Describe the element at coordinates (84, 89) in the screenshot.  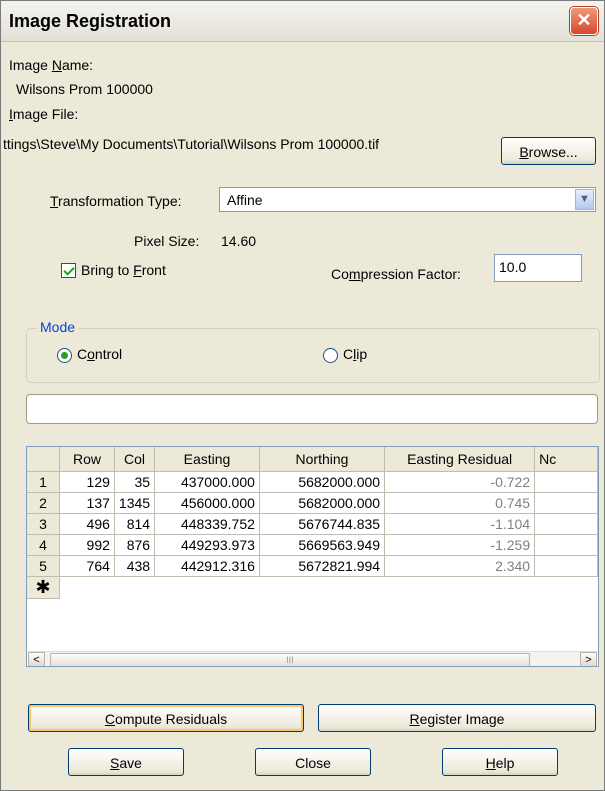
I see `image-name-value: Wilsons Prom 100000` at that location.